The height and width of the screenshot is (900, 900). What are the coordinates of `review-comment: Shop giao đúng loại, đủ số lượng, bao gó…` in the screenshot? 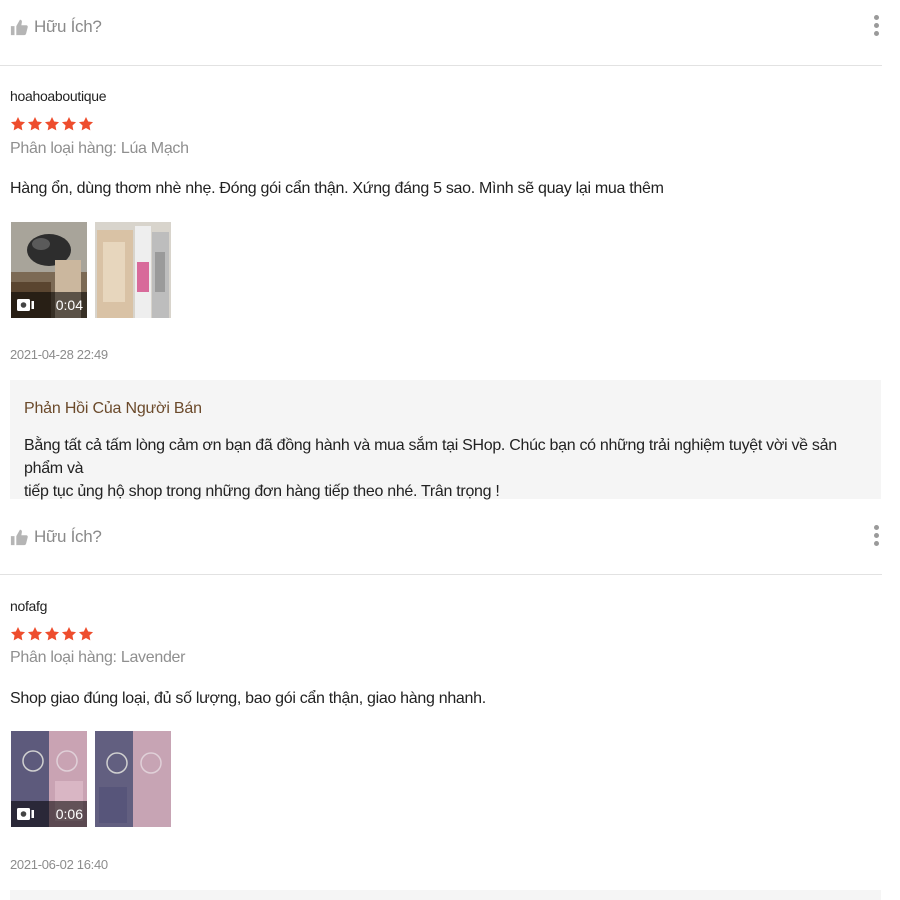 It's located at (248, 698).